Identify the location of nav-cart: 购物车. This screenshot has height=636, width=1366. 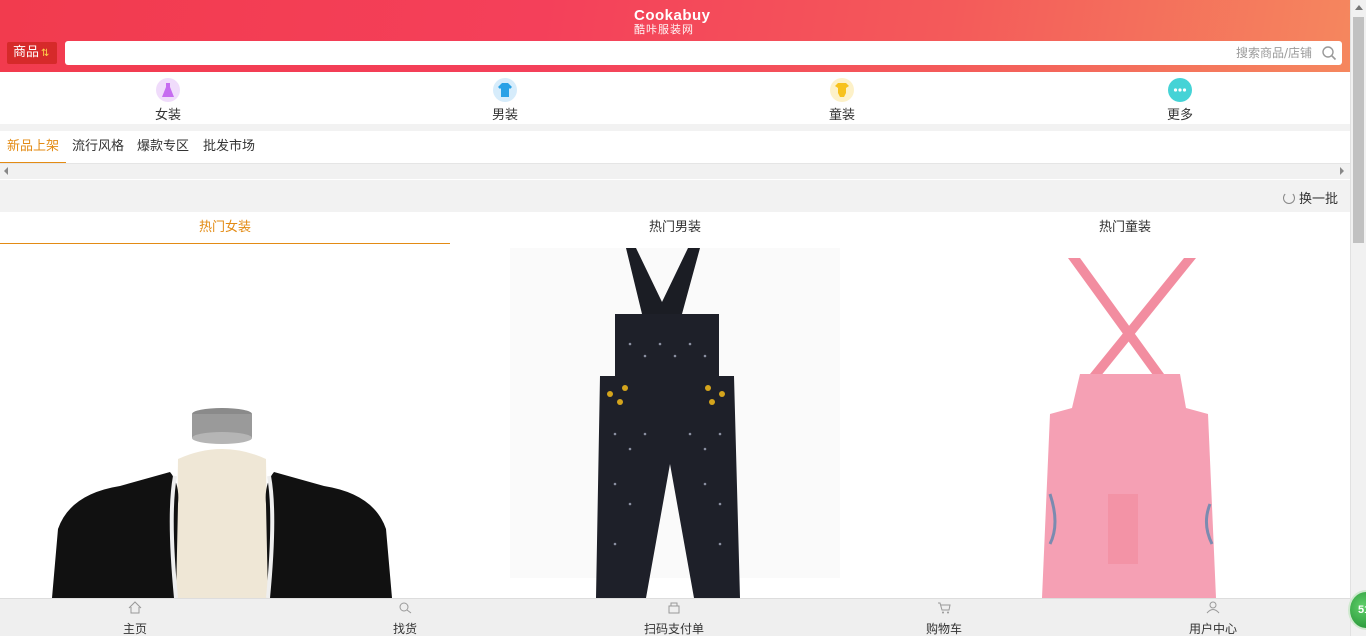
(944, 618).